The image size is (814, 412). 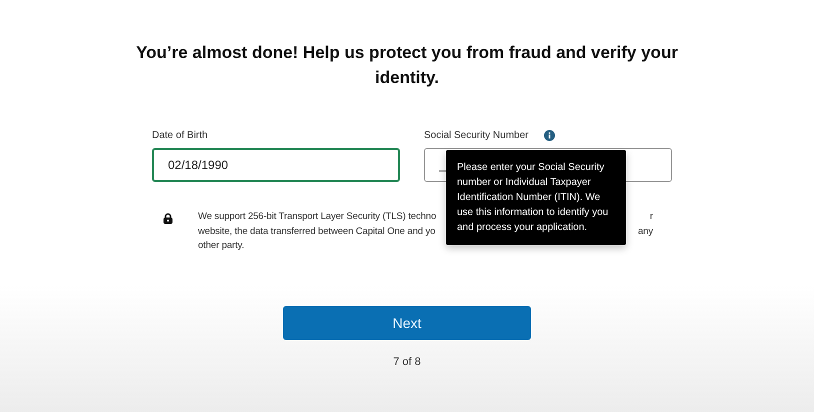 What do you see at coordinates (407, 362) in the screenshot?
I see `step-counter: 7 of 8` at bounding box center [407, 362].